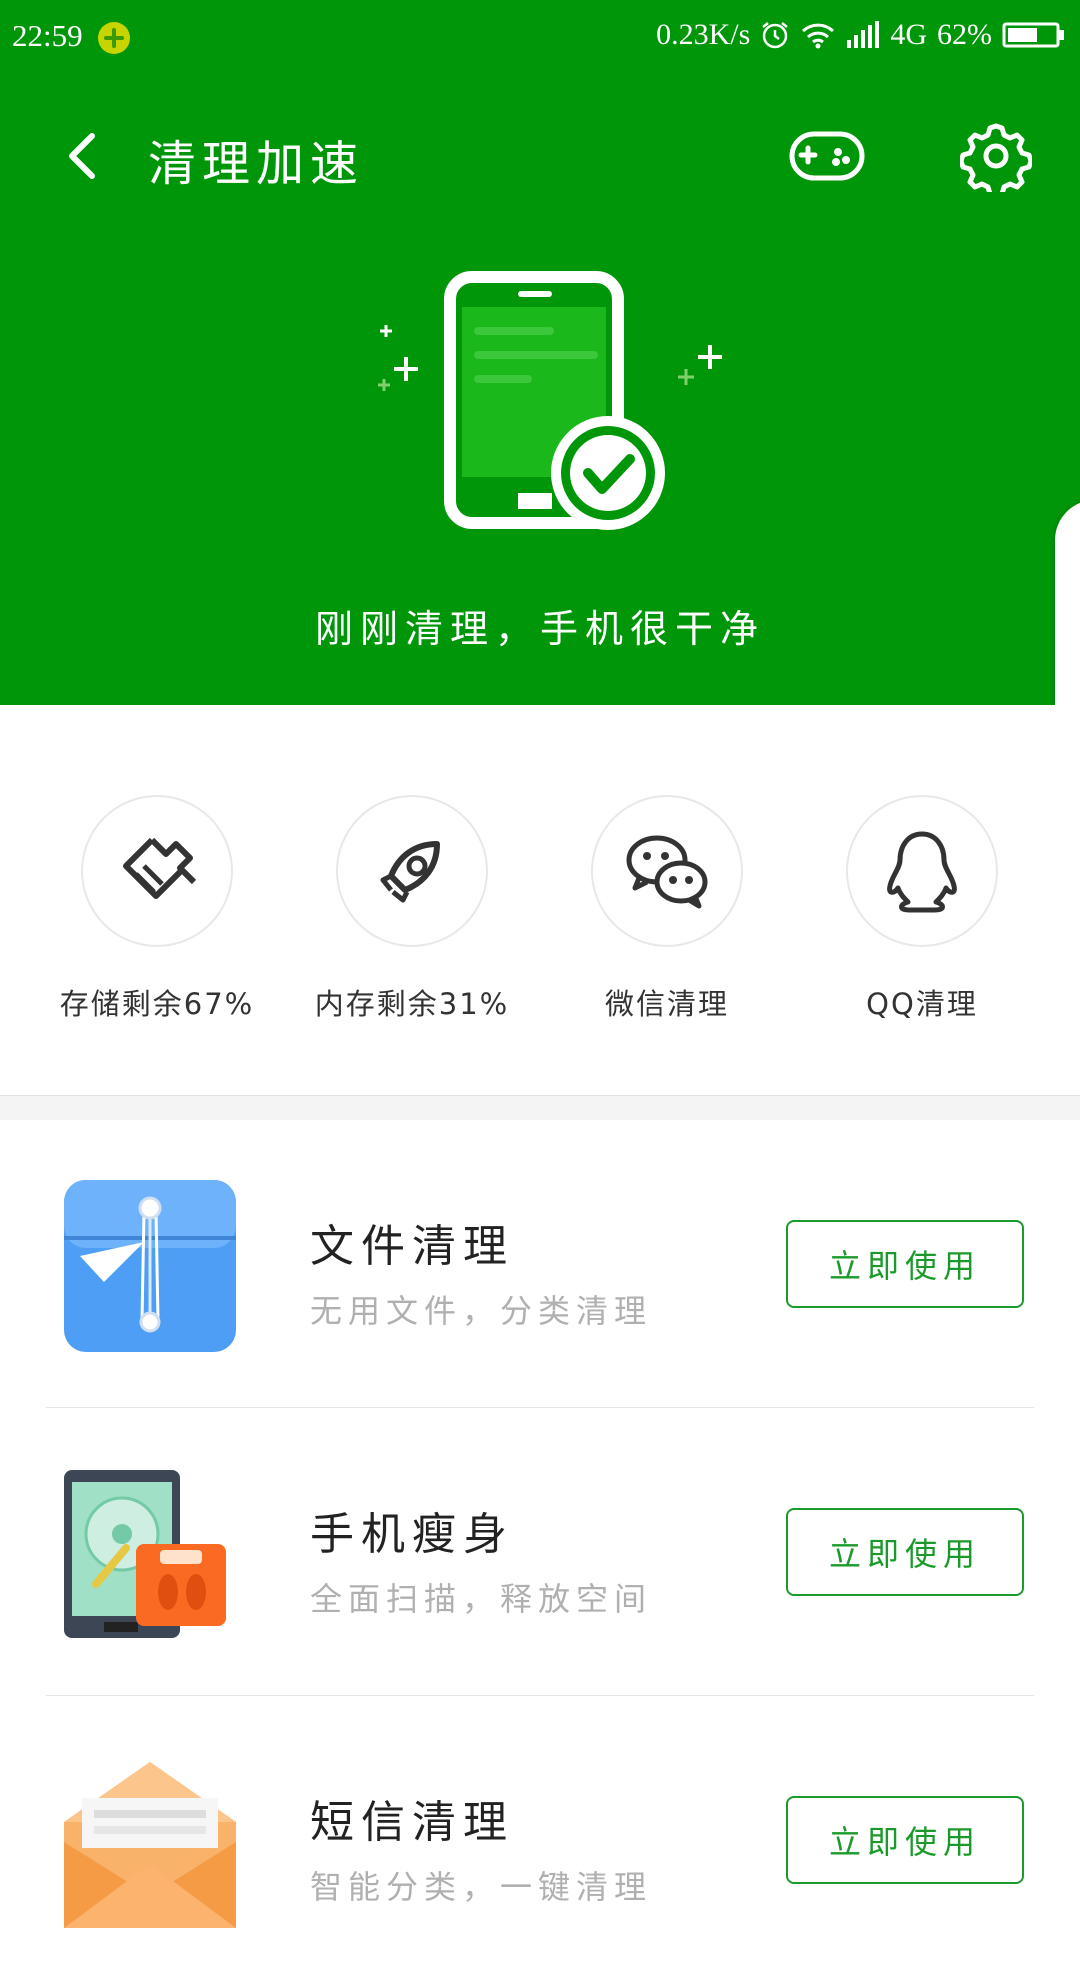 This screenshot has width=1080, height=1984. I want to click on feature-subtitle: 无用文件，分类清理, so click(481, 1311).